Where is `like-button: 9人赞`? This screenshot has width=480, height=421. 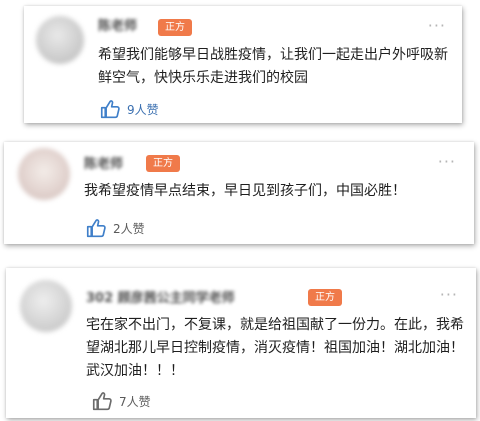 like-button: 9人赞 is located at coordinates (129, 109).